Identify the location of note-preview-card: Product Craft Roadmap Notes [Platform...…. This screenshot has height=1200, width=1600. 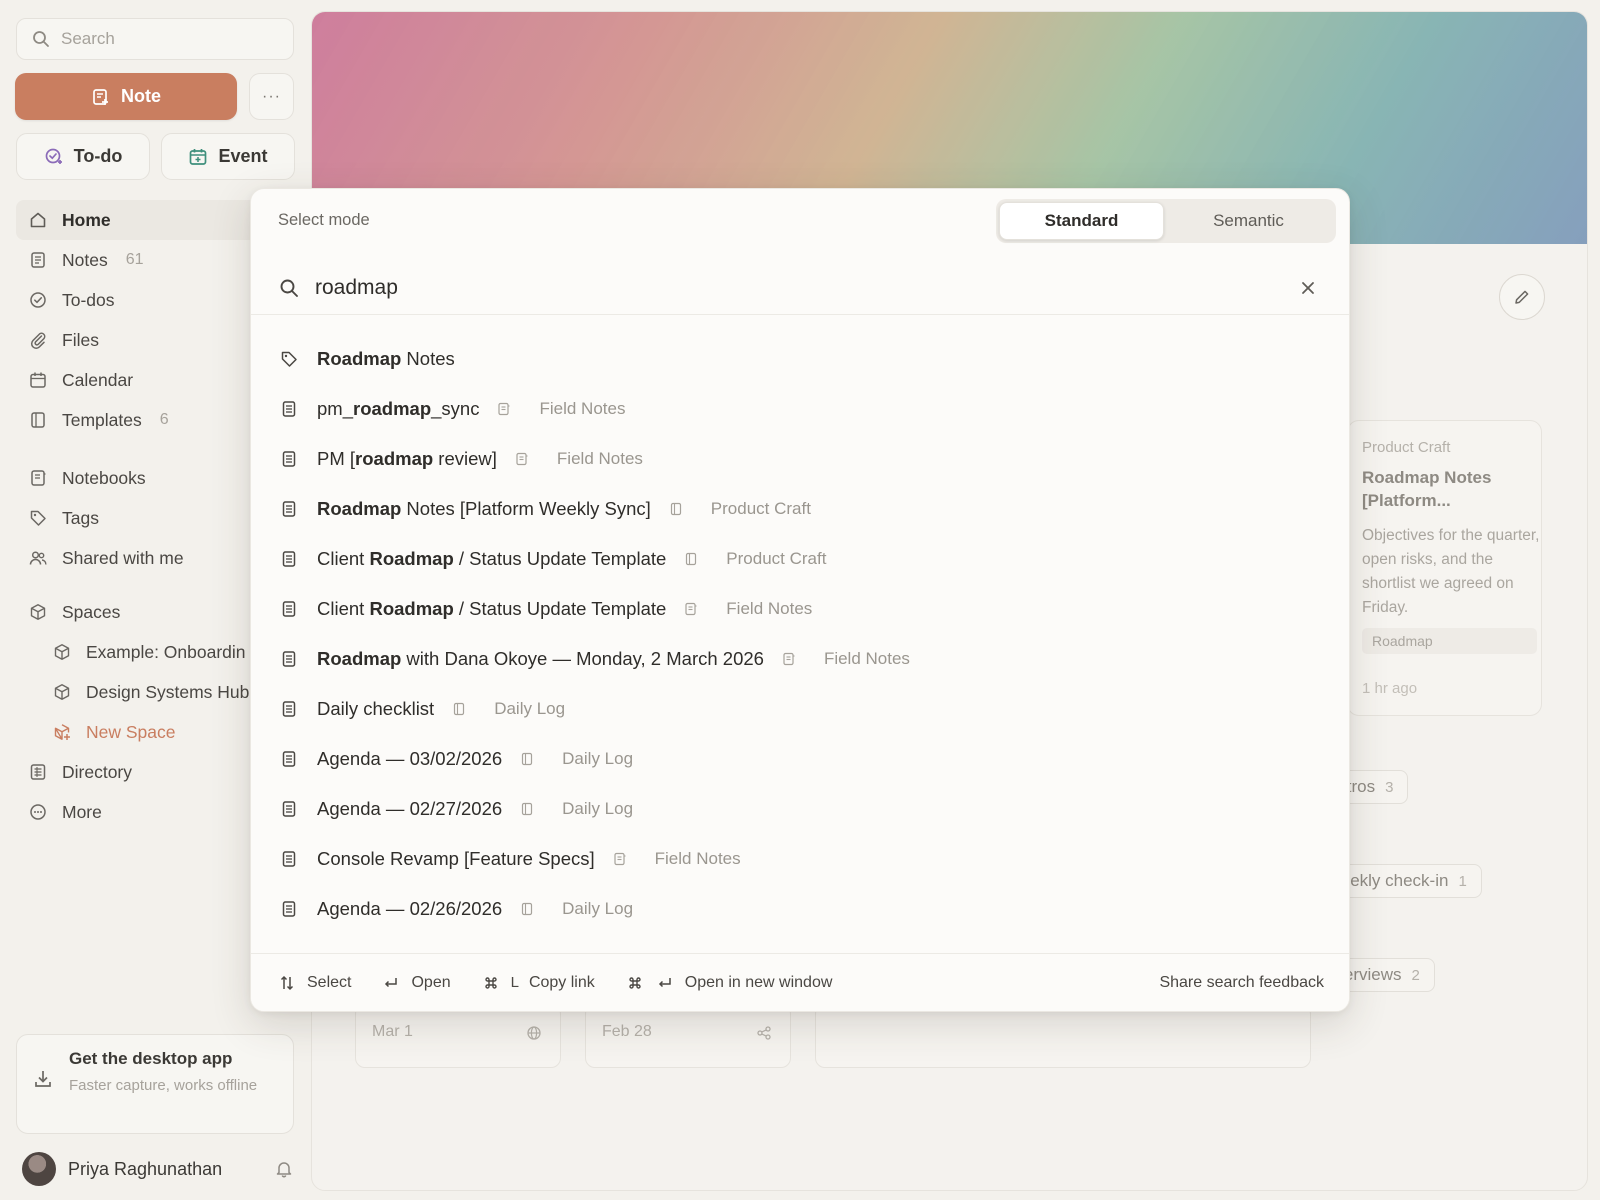
(1444, 568).